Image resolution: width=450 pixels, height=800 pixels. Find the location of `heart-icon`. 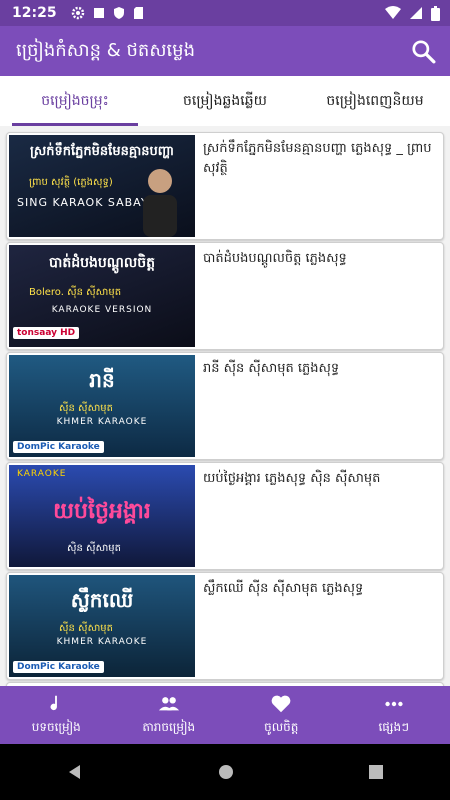

heart-icon is located at coordinates (281, 704).